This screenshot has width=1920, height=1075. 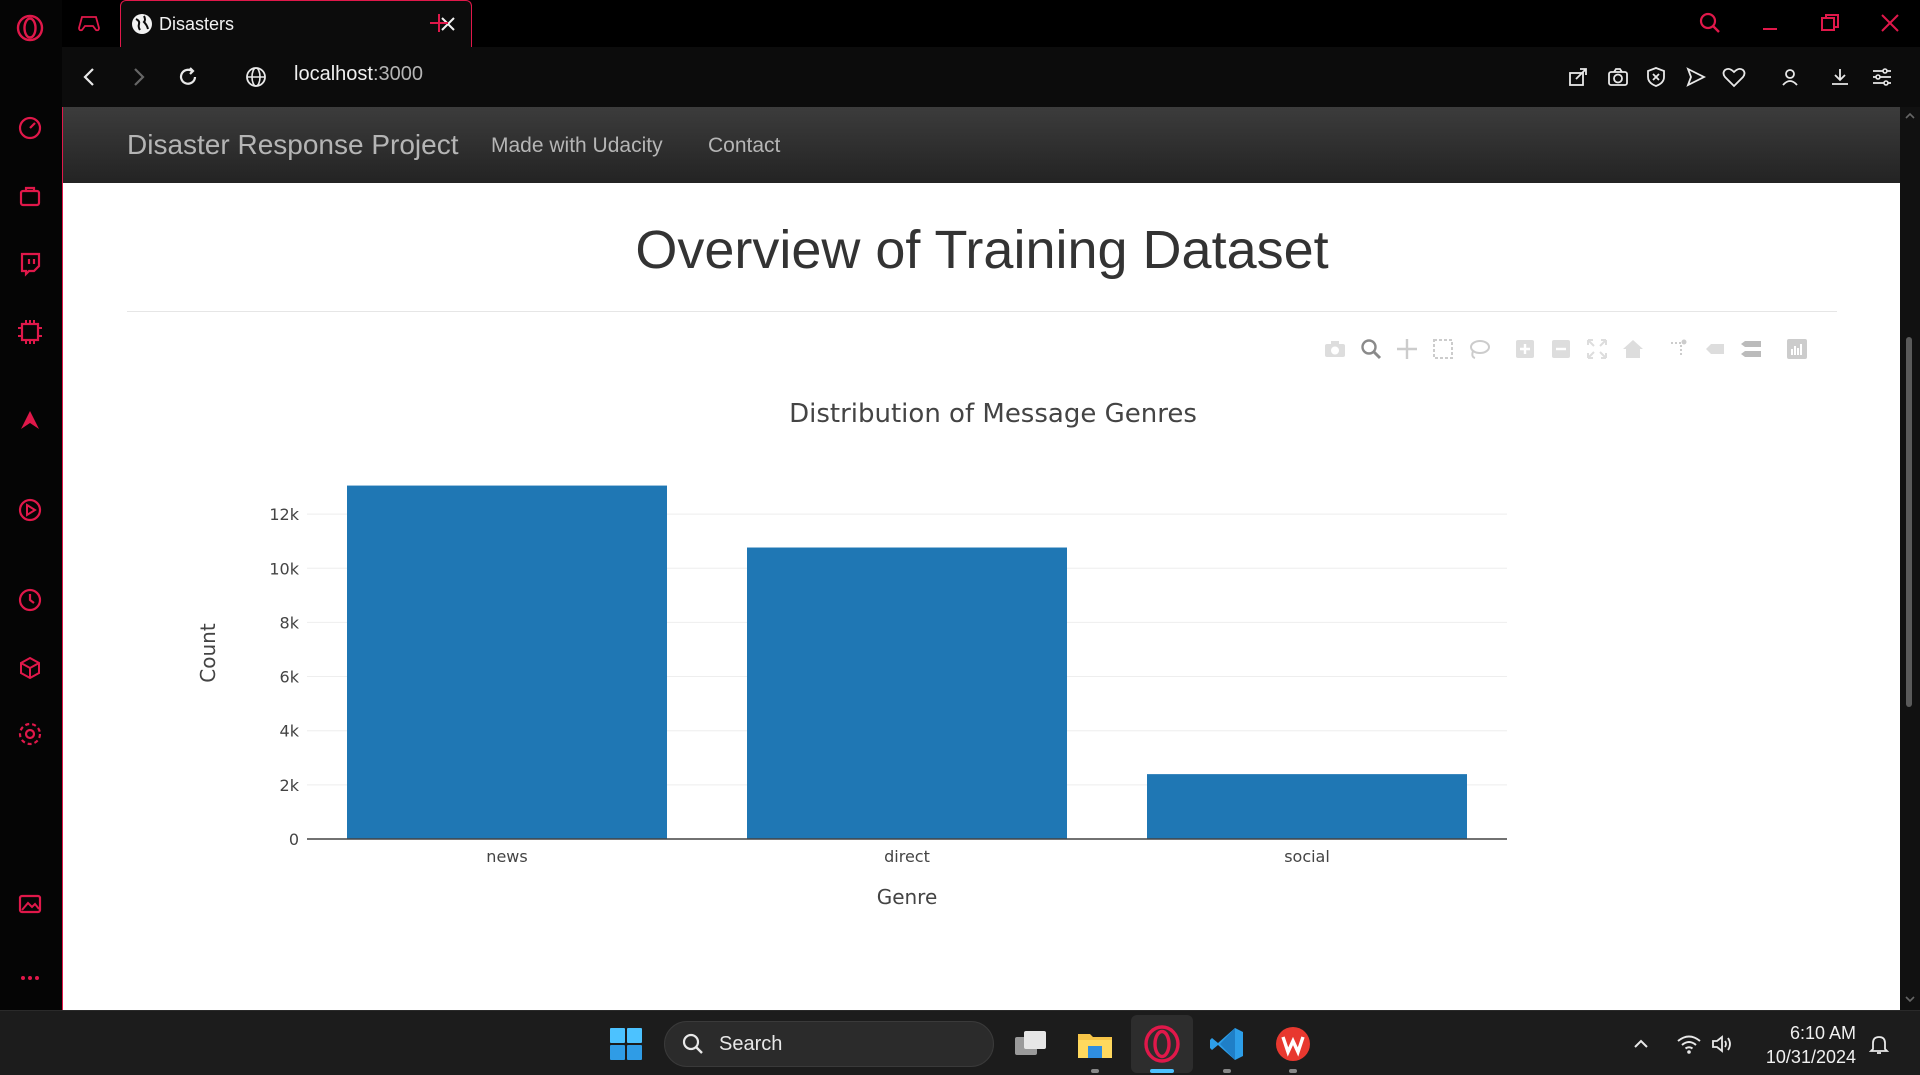 I want to click on box-select-icon, so click(x=1443, y=349).